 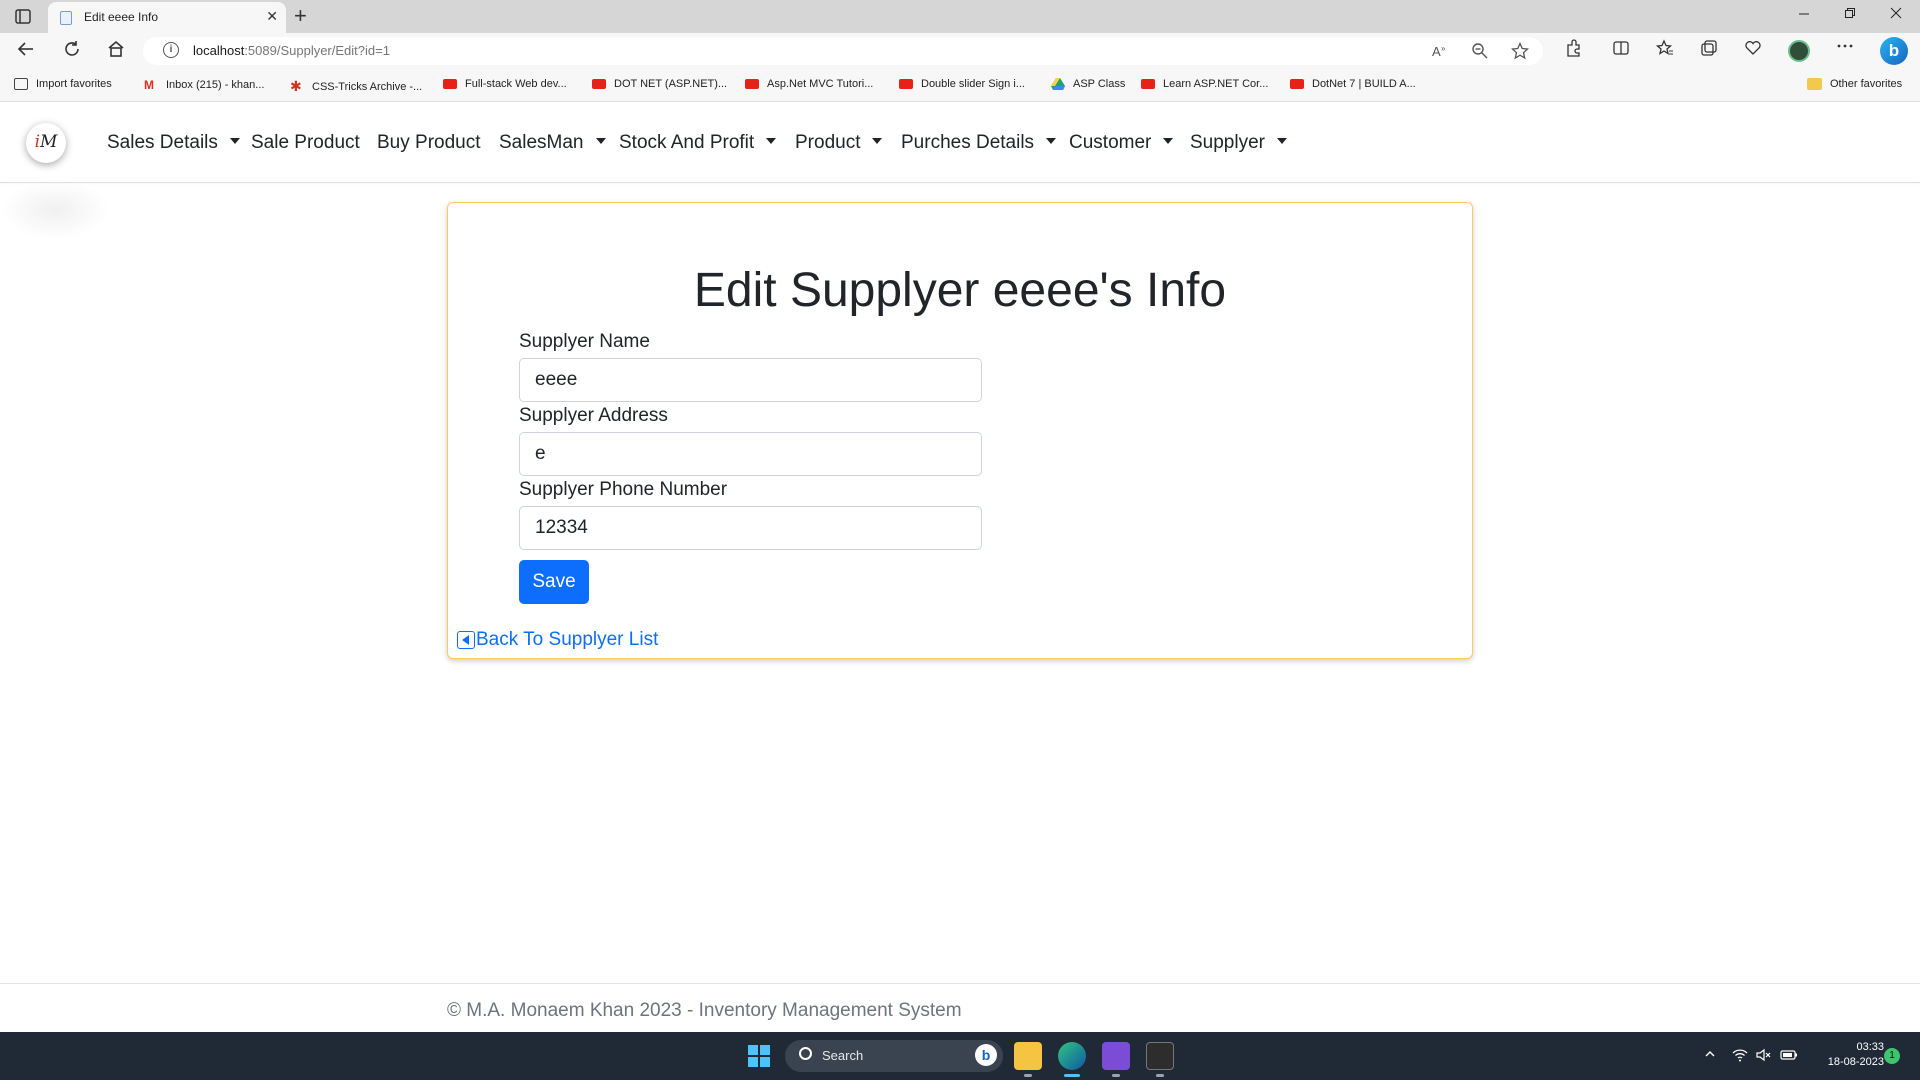 What do you see at coordinates (1870, 1047) in the screenshot?
I see `clock-time: 03:33` at bounding box center [1870, 1047].